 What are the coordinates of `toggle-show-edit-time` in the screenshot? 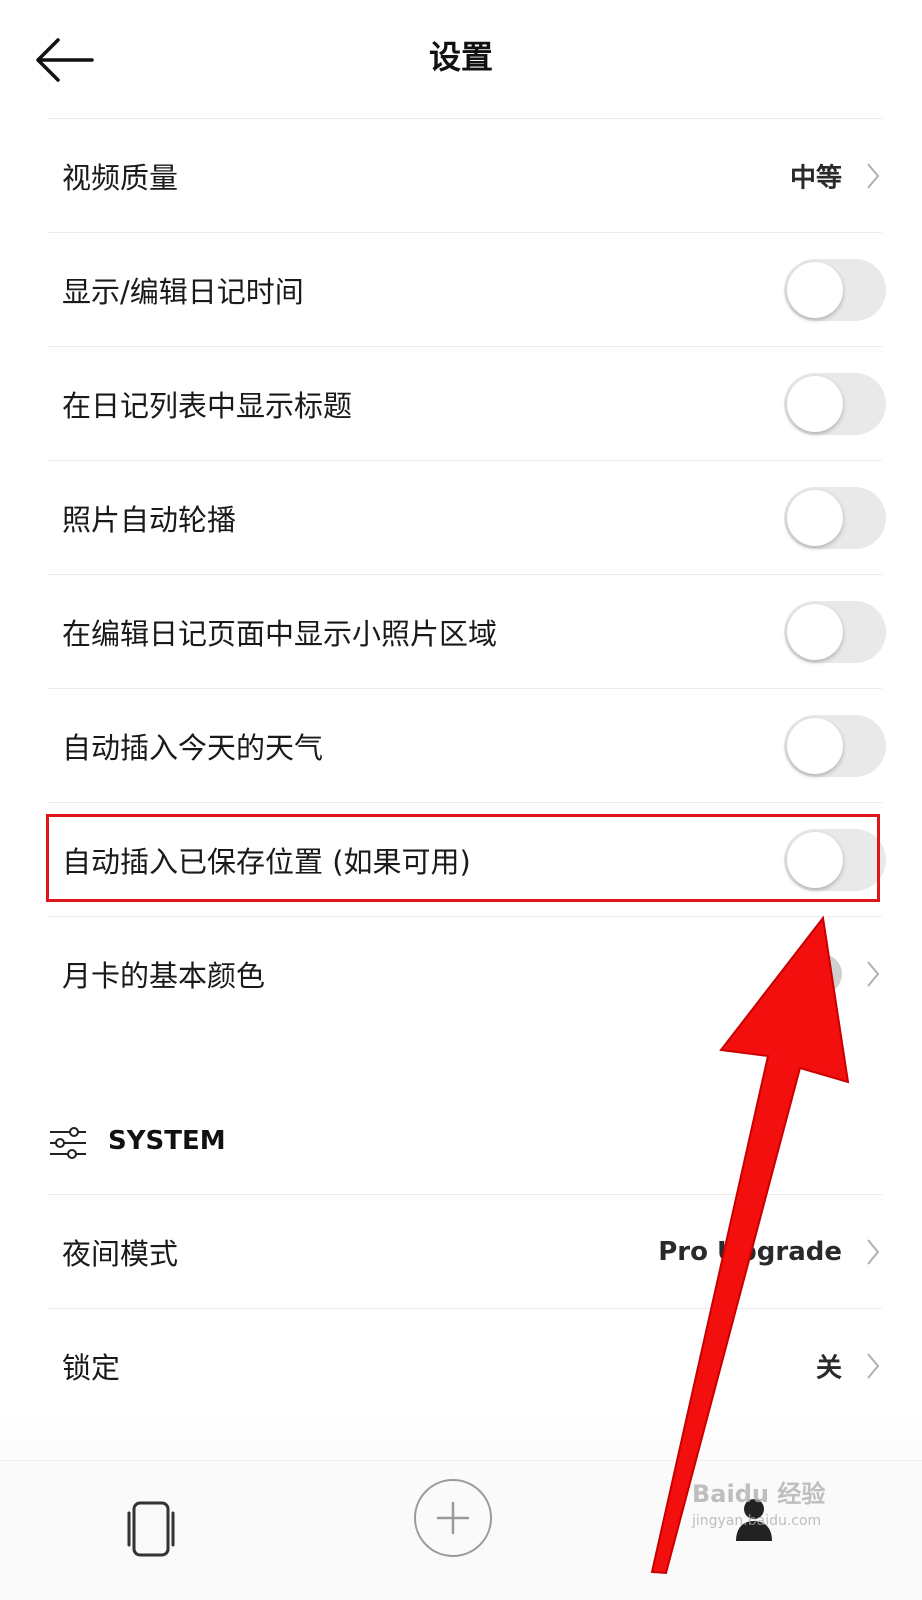 It's located at (835, 289).